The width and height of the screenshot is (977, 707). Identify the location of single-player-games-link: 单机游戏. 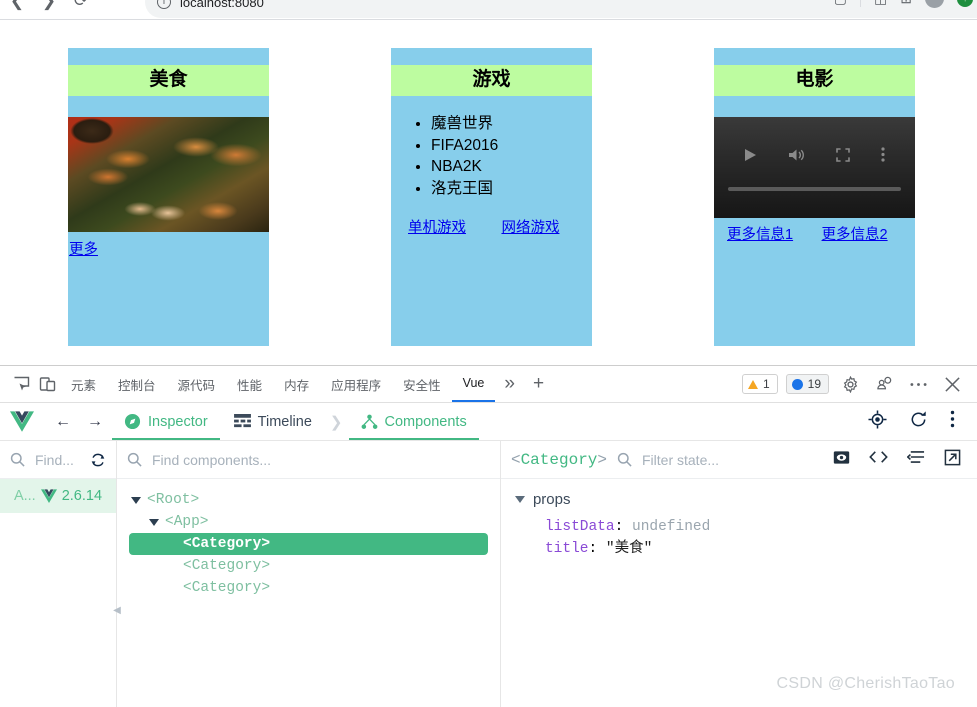
(437, 226).